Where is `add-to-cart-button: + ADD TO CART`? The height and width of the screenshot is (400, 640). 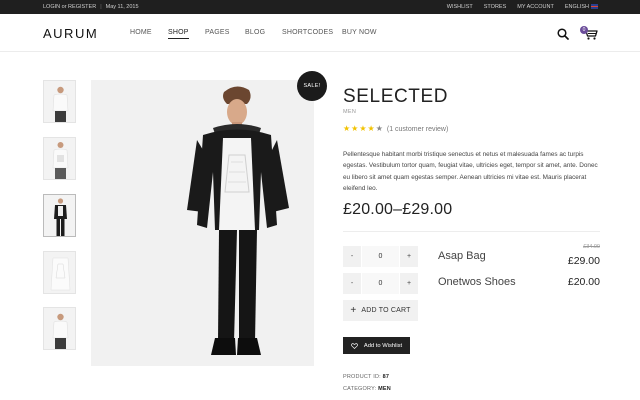
add-to-cart-button: + ADD TO CART is located at coordinates (380, 310).